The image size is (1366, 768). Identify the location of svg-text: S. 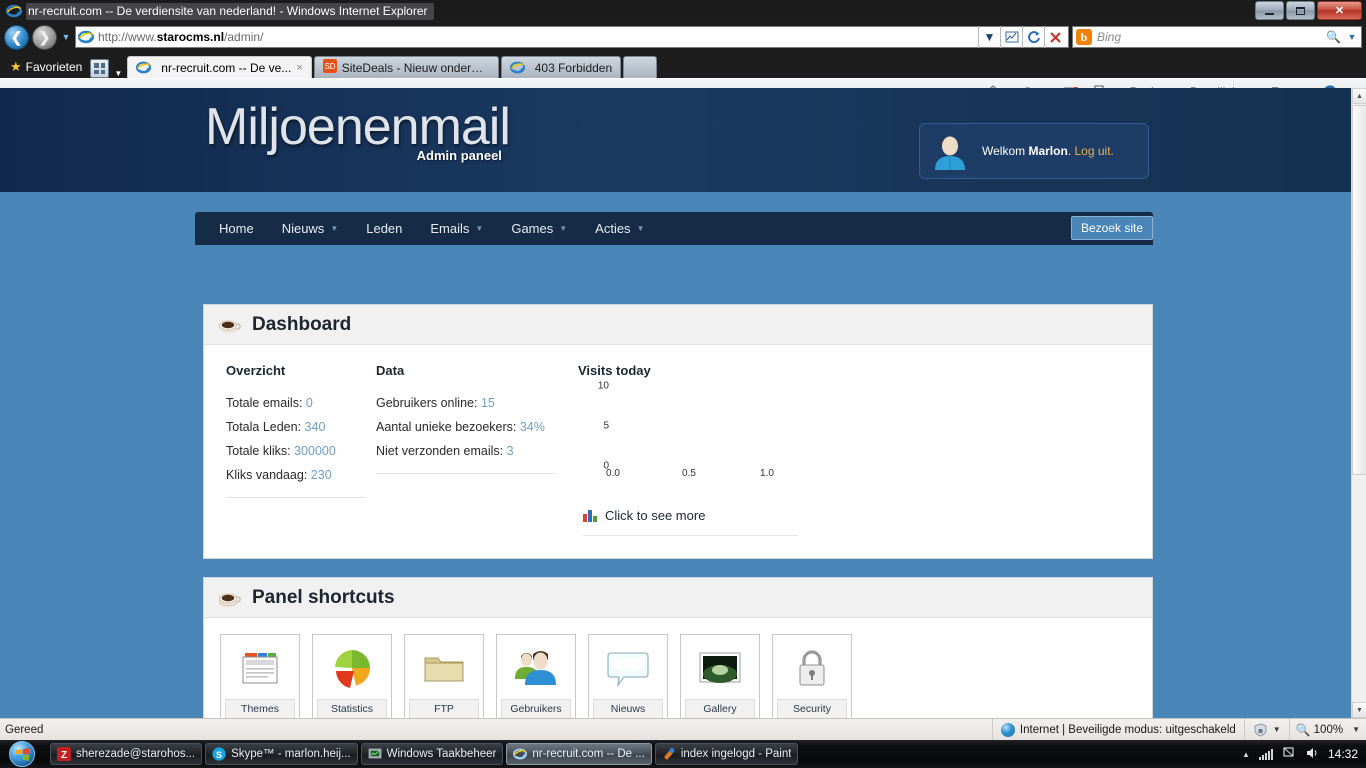
(219, 755).